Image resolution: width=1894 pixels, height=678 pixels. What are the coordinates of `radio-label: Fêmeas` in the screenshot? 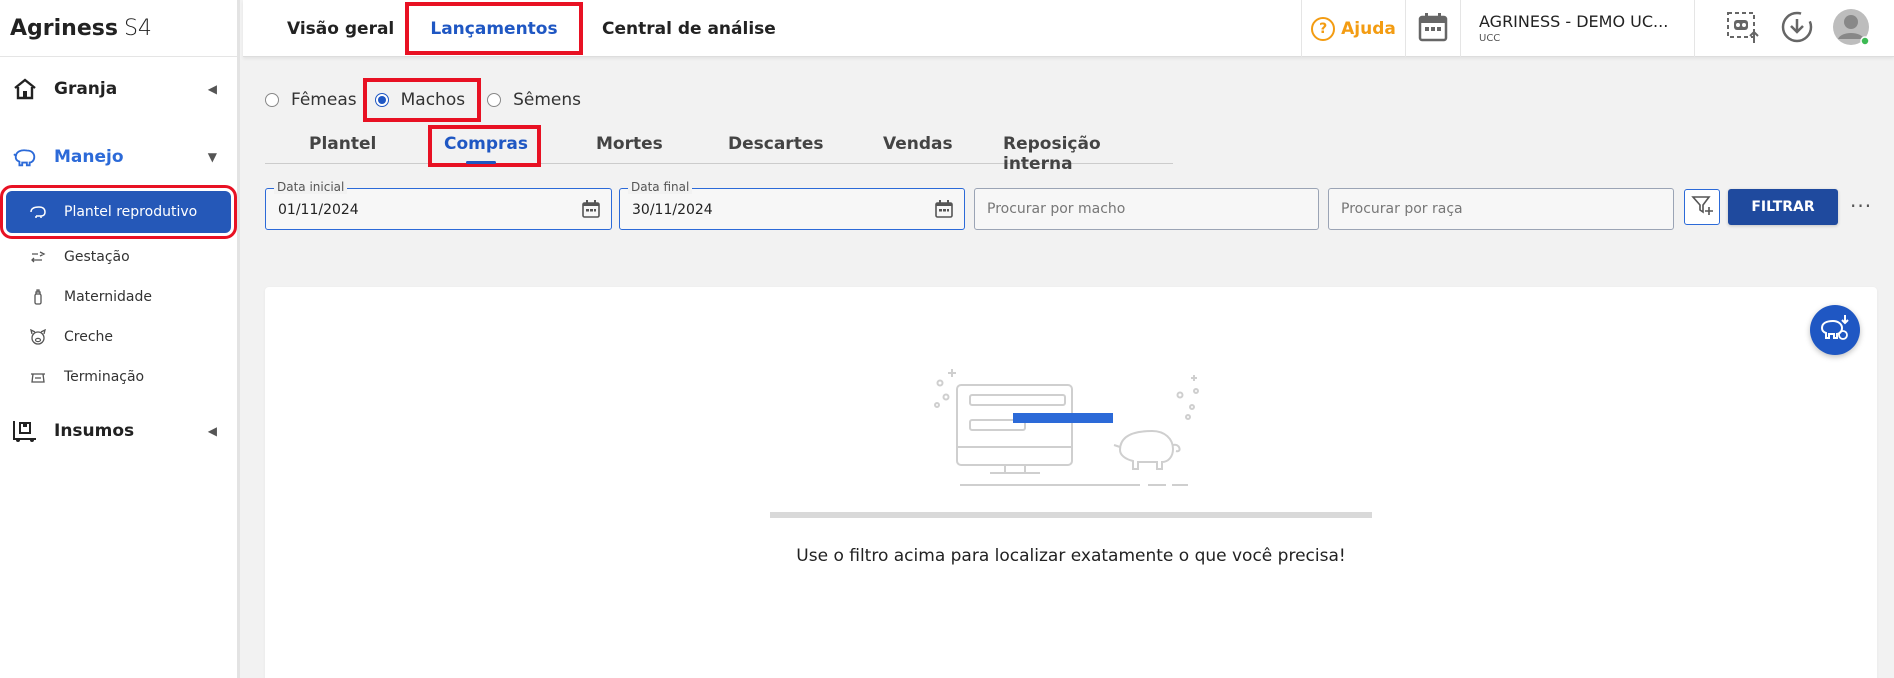 It's located at (324, 100).